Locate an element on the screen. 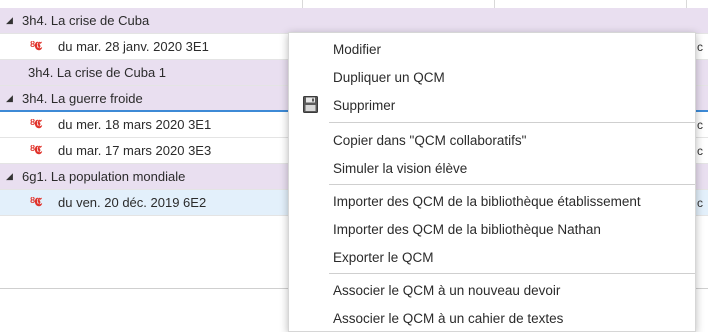 The width and height of the screenshot is (708, 332). menu-item-label: Associer le QCM à un nouveau devoir is located at coordinates (447, 290).